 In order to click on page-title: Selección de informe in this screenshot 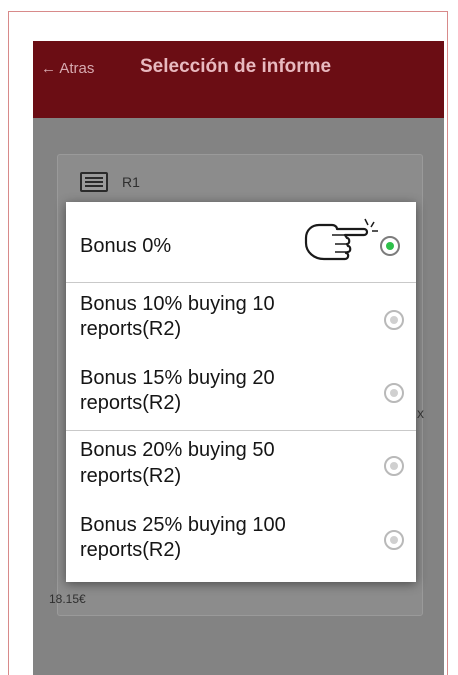, I will do `click(236, 66)`.